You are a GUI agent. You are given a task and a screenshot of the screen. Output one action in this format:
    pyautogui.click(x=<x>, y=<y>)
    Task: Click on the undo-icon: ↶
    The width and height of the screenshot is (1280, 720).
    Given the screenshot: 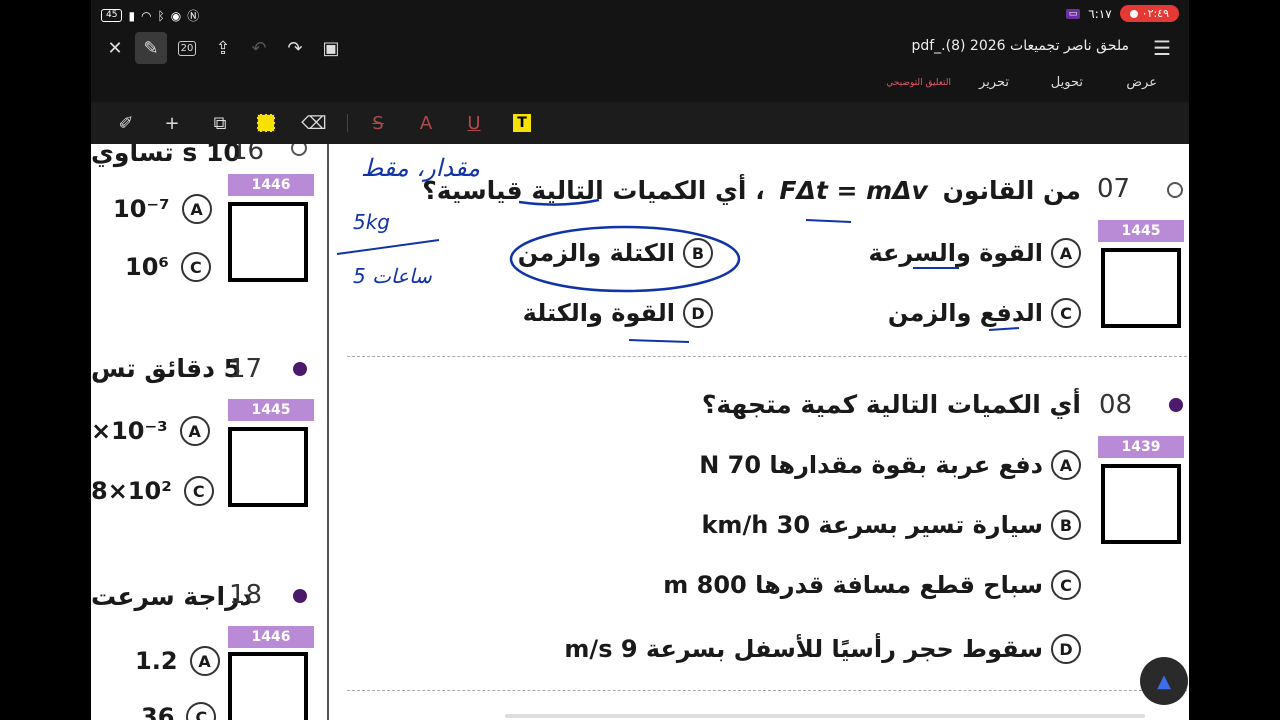 What is the action you would take?
    pyautogui.click(x=259, y=48)
    